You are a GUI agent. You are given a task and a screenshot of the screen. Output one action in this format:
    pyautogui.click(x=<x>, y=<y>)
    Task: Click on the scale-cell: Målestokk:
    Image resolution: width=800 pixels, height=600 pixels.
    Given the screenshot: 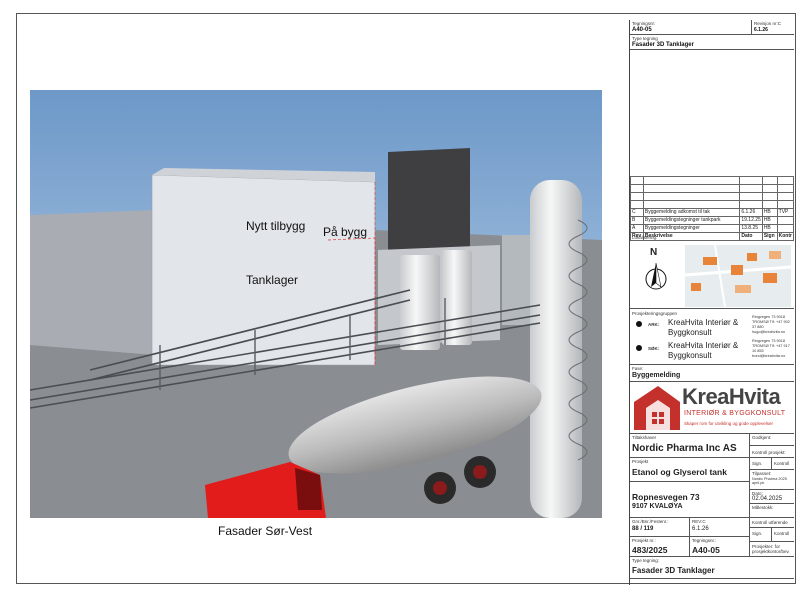 What is the action you would take?
    pyautogui.click(x=772, y=511)
    